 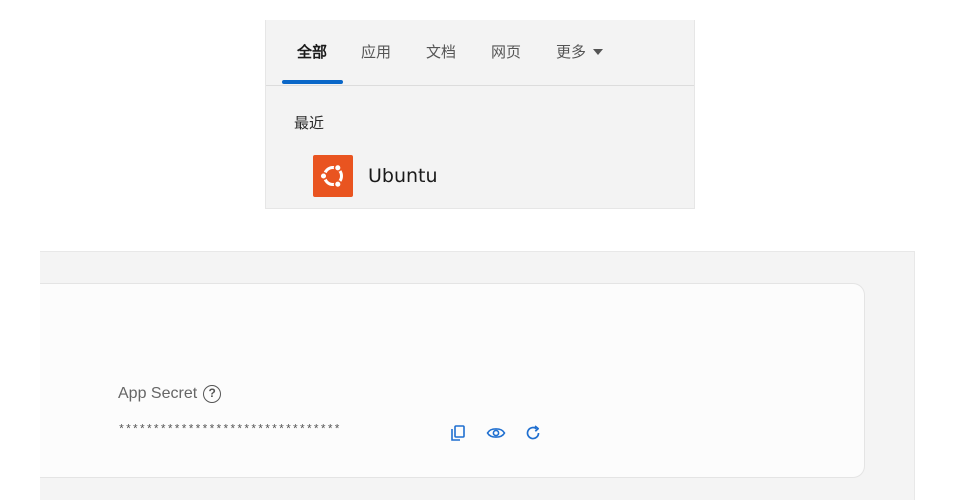 I want to click on tab-more: 更多, so click(x=580, y=53).